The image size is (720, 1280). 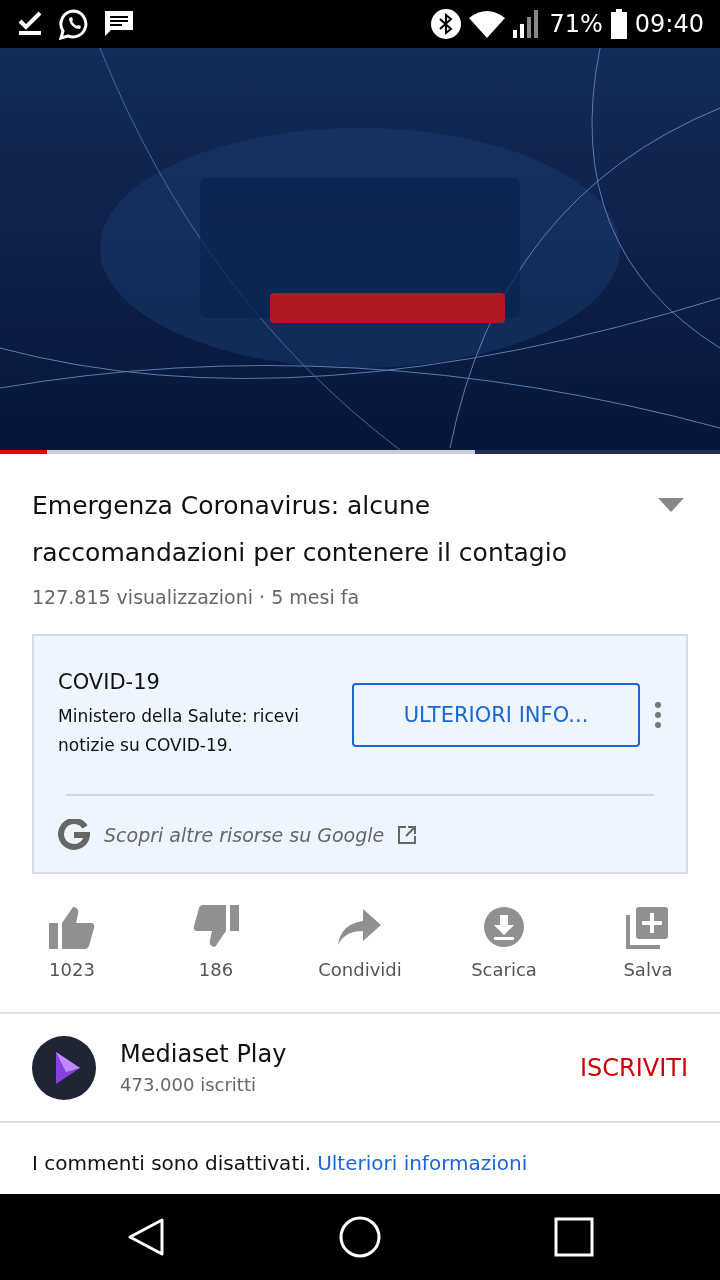 I want to click on like-button: 1023, so click(x=72, y=943).